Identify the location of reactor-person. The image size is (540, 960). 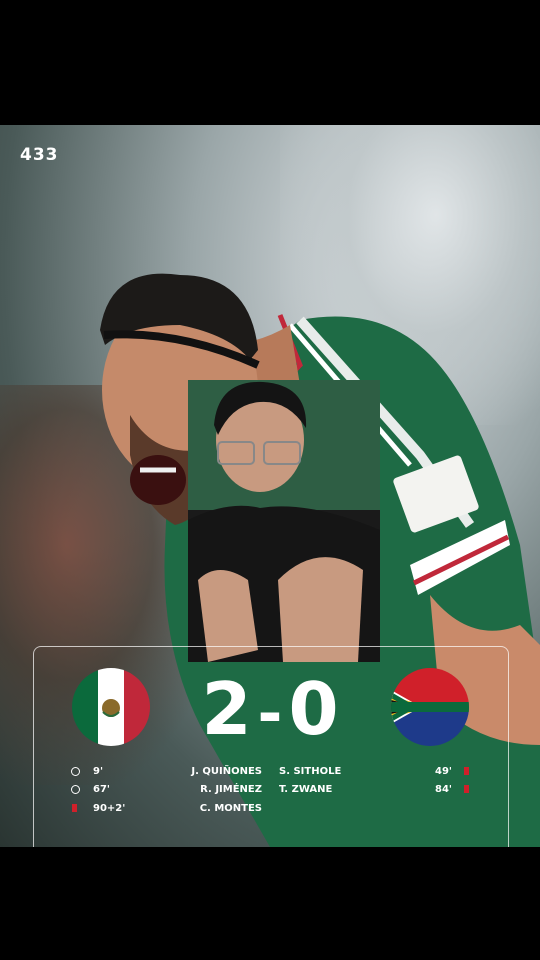
(284, 521).